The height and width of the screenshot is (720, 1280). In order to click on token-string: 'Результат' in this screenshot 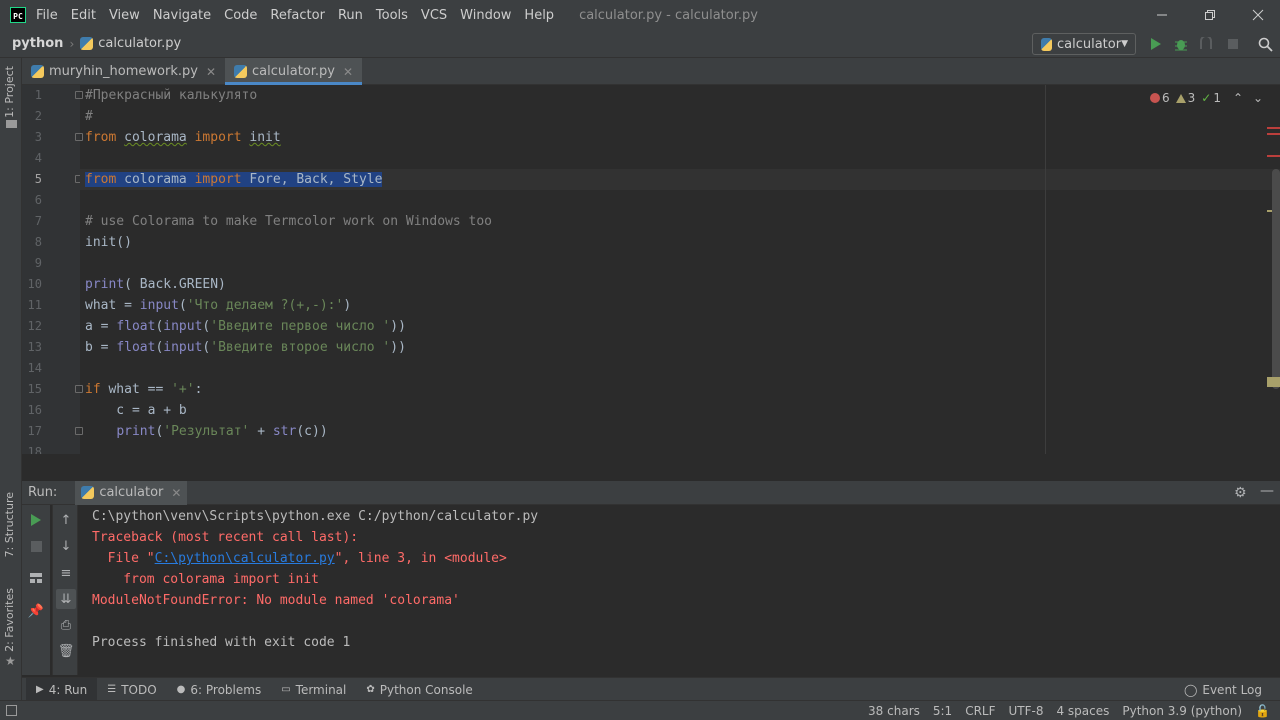, I will do `click(206, 431)`.